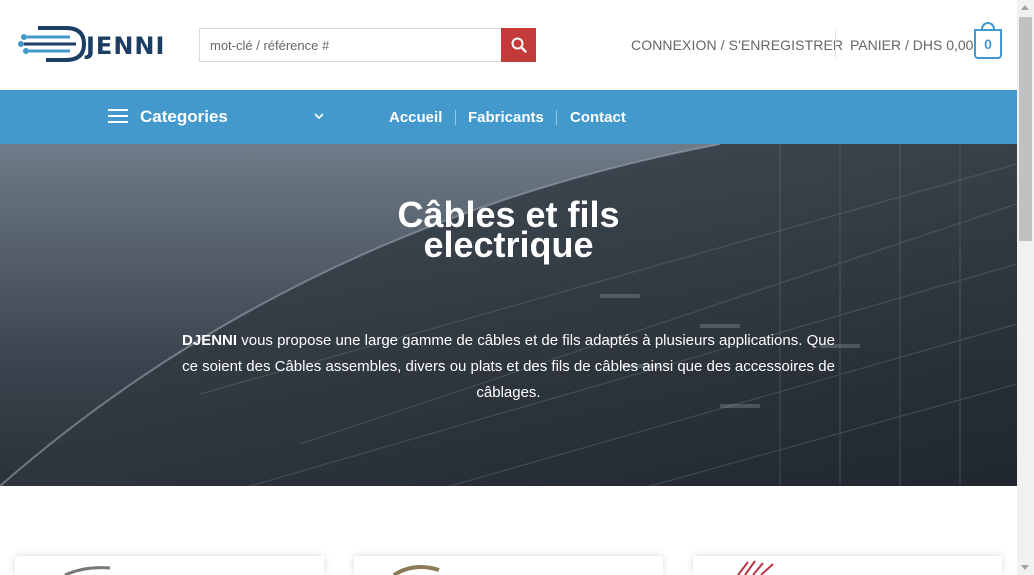  What do you see at coordinates (52, 44) in the screenshot?
I see `logo-icon` at bounding box center [52, 44].